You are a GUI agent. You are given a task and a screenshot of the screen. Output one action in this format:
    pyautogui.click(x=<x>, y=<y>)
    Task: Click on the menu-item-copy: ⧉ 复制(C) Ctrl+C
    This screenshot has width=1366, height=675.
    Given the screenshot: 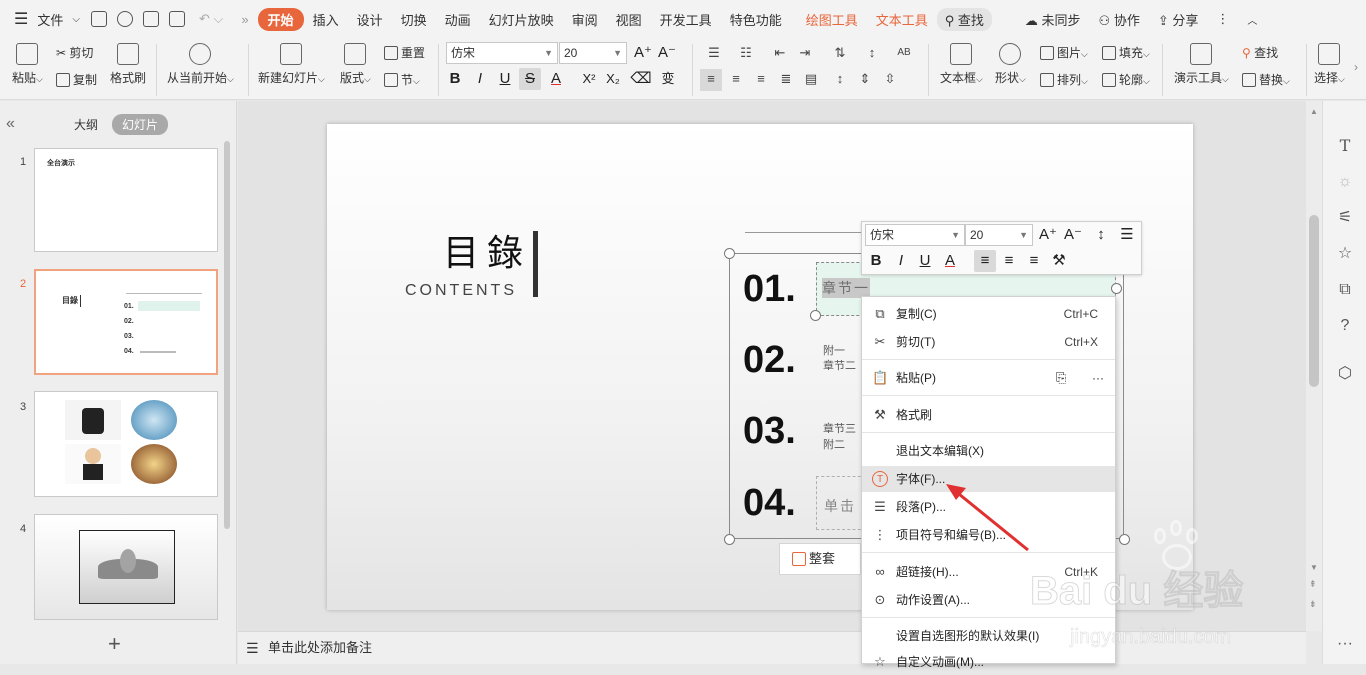 What is the action you would take?
    pyautogui.click(x=988, y=314)
    